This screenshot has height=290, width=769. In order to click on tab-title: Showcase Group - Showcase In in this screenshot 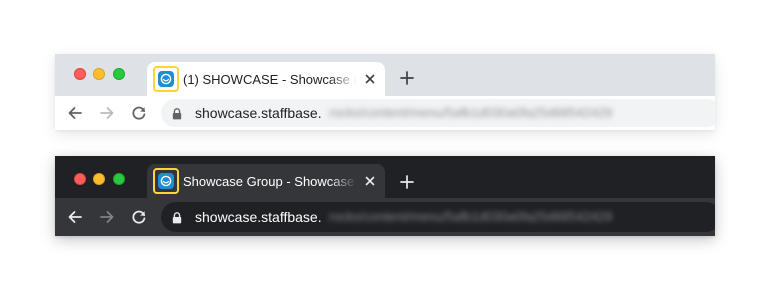, I will do `click(270, 182)`.